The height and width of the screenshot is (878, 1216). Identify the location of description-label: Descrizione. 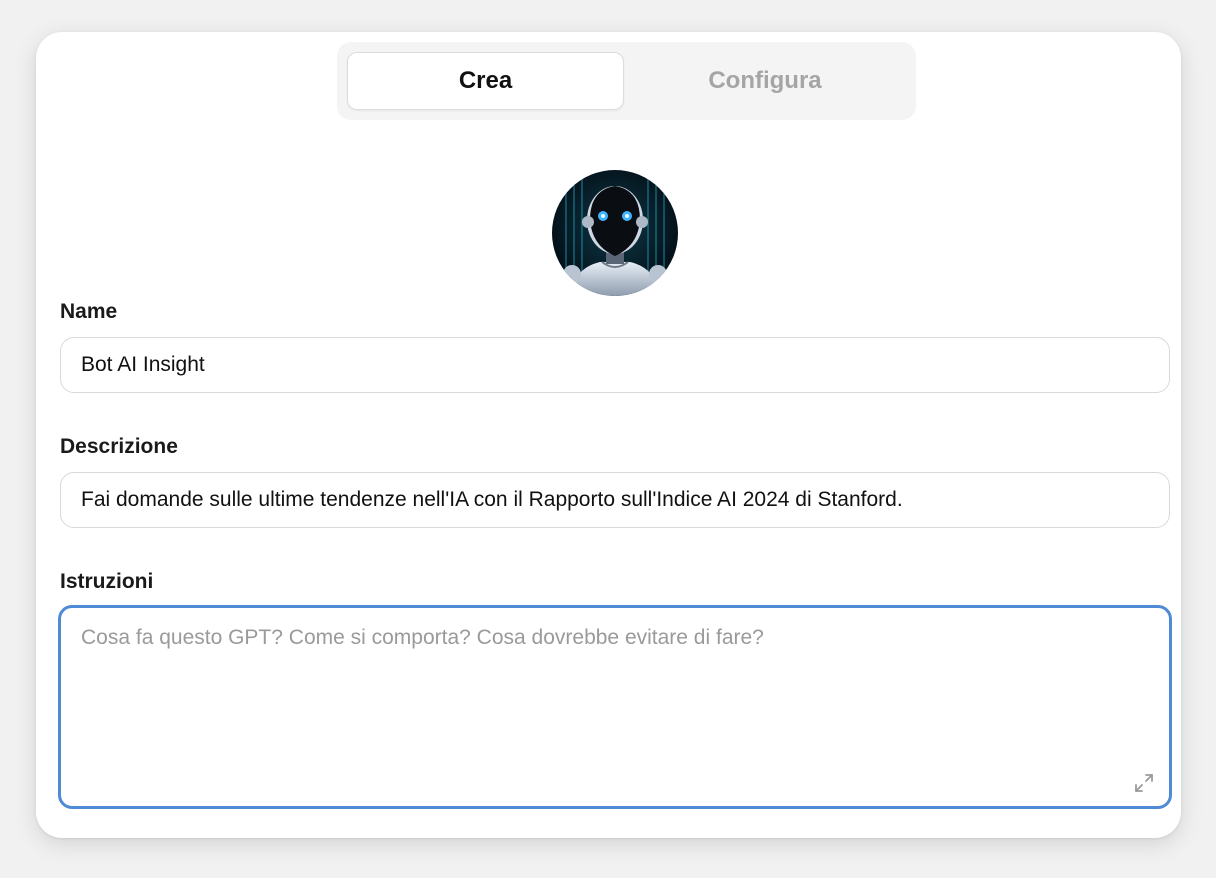
(119, 446).